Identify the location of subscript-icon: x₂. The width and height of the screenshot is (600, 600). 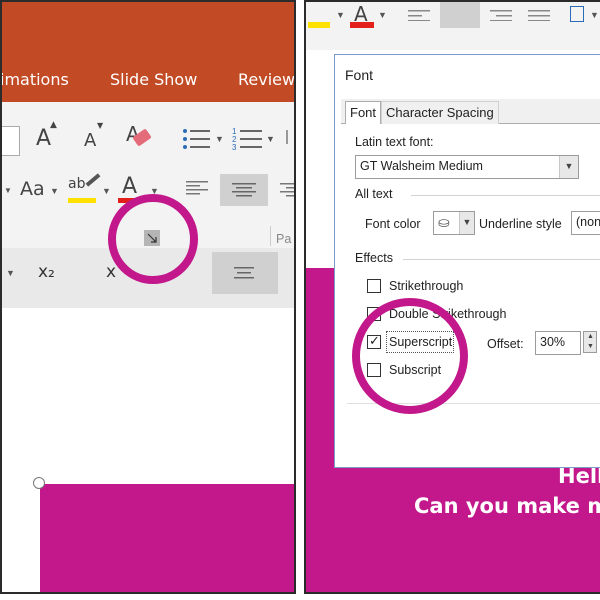
(46, 272).